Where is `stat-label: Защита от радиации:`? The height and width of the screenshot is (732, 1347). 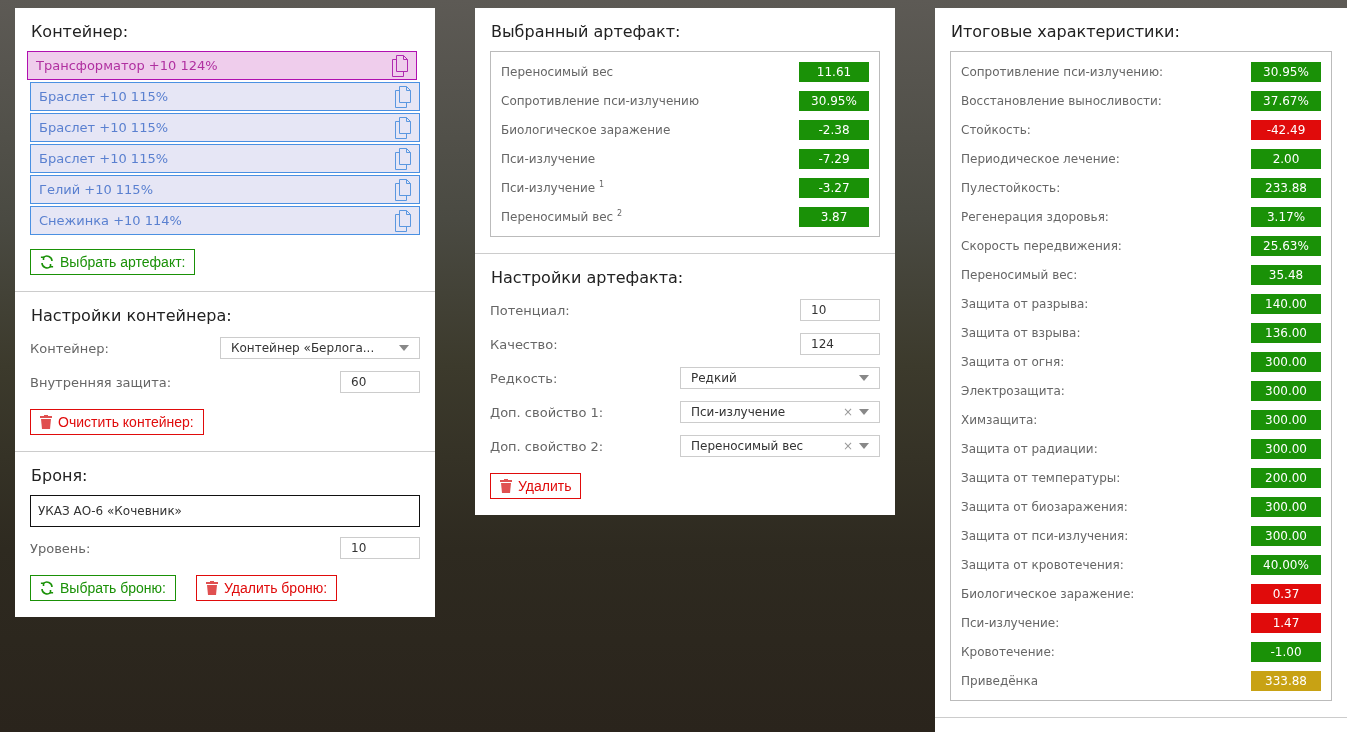
stat-label: Защита от радиации: is located at coordinates (1029, 448).